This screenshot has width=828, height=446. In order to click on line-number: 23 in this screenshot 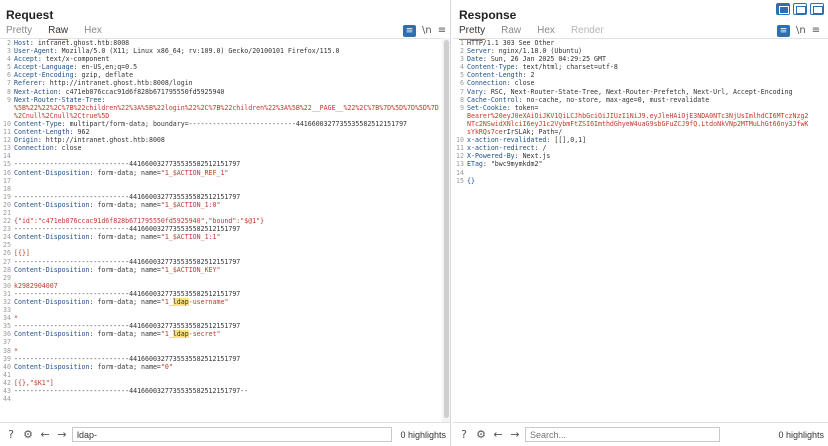, I will do `click(7, 229)`.